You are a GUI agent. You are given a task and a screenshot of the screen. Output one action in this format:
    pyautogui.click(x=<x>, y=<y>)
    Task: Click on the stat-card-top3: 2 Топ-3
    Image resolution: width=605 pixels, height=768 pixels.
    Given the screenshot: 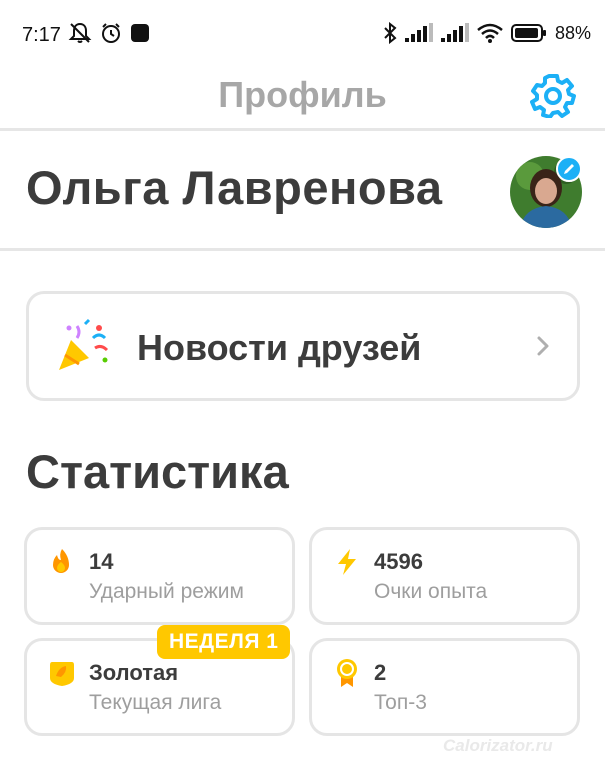 What is the action you would take?
    pyautogui.click(x=444, y=687)
    